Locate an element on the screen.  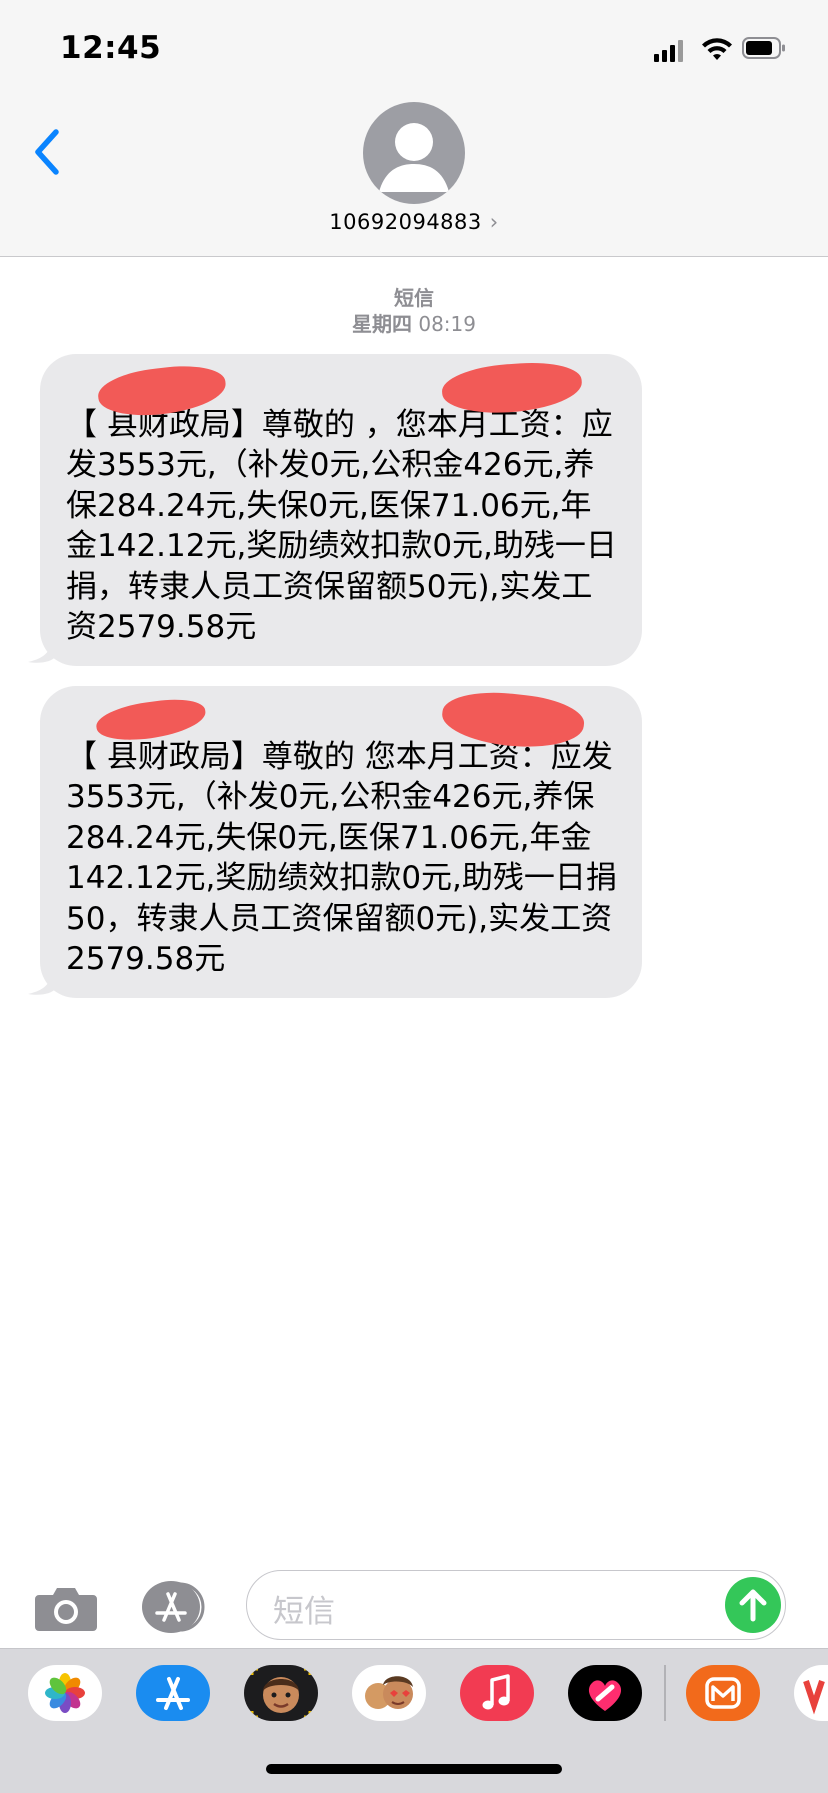
conversation-header: 12:45 10692094883 › is located at coordinates (414, 128).